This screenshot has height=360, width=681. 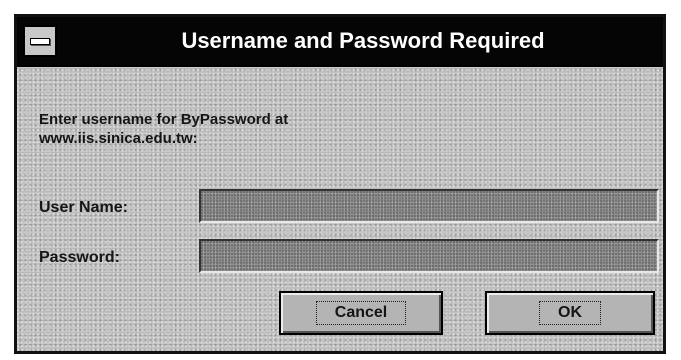 I want to click on cancel-button: Cancel, so click(x=361, y=313).